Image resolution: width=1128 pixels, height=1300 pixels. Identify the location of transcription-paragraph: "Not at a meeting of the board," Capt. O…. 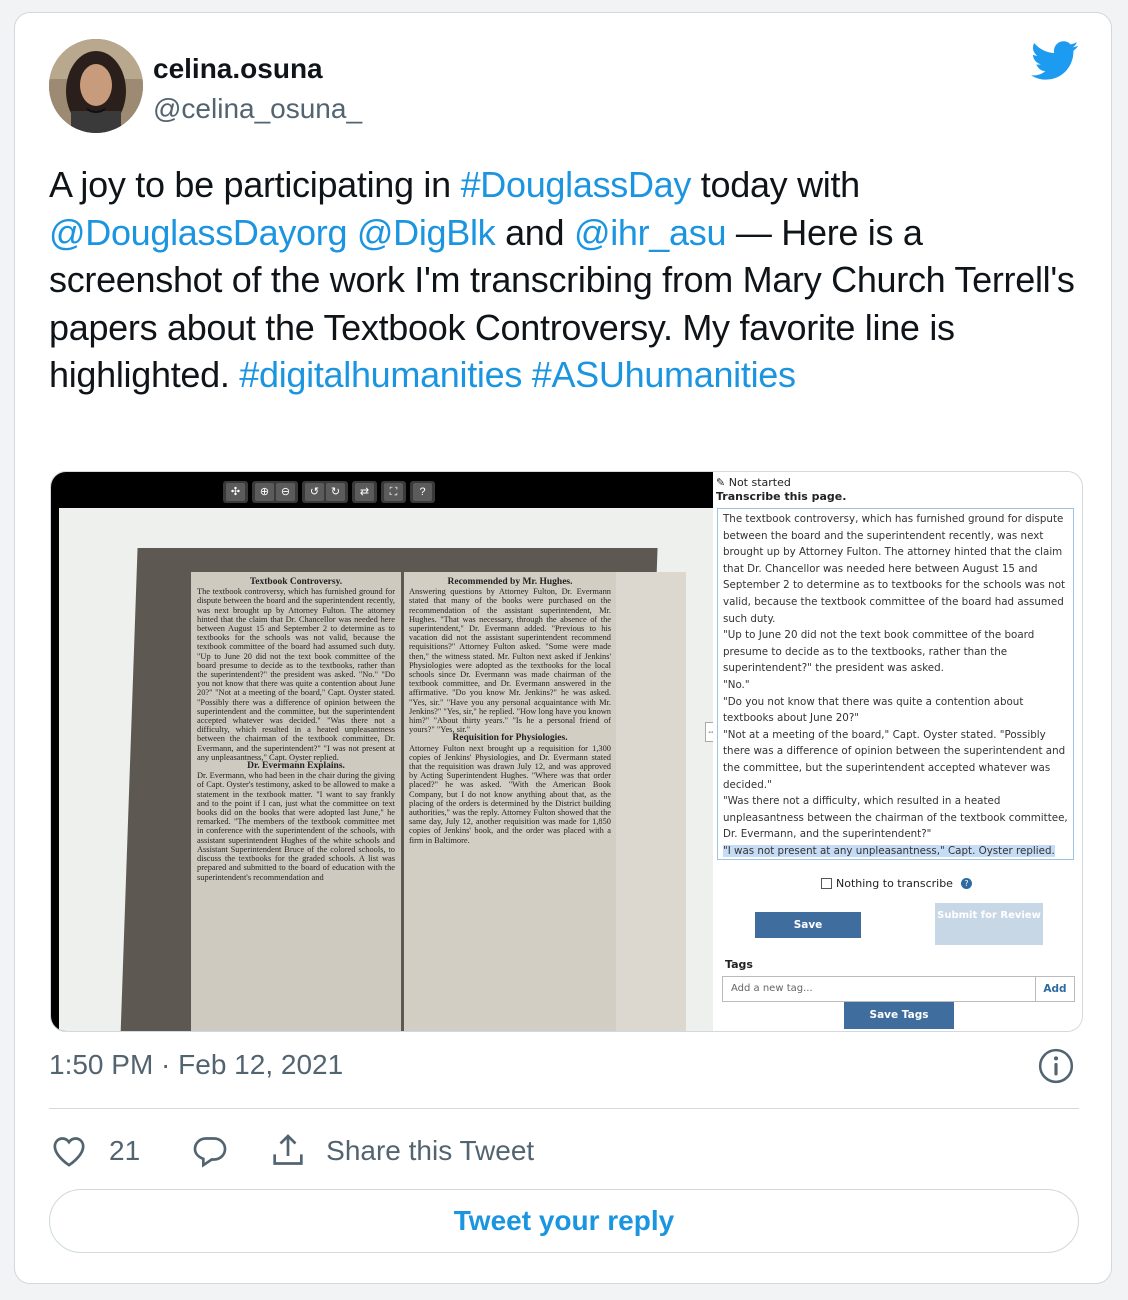
(894, 759).